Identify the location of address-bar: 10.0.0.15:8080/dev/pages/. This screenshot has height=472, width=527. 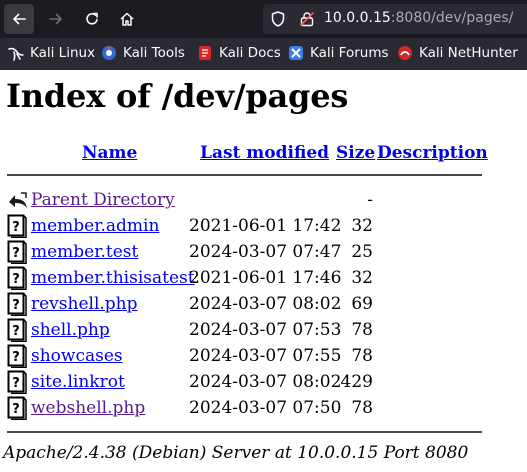
(395, 19).